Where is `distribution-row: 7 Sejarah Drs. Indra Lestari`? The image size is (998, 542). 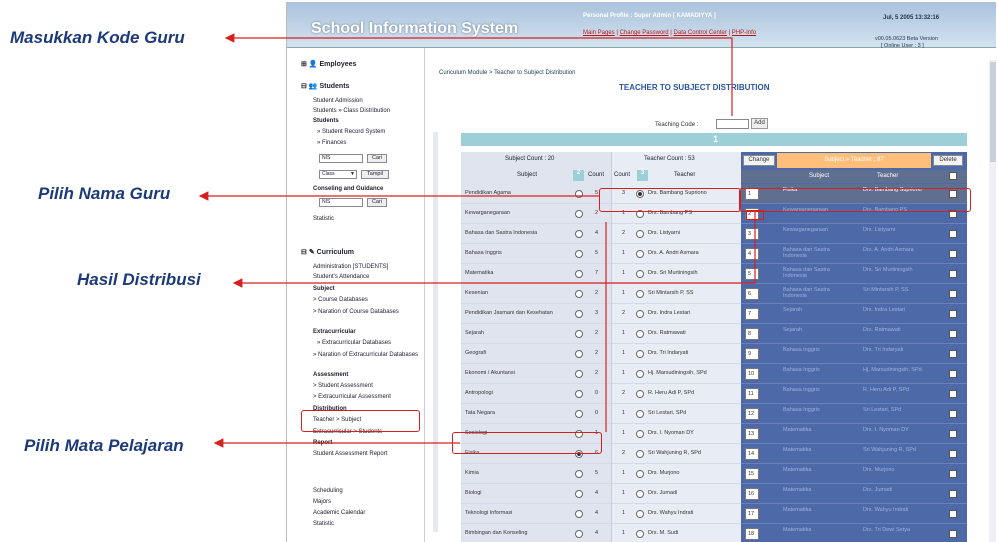 distribution-row: 7 Sejarah Drs. Indra Lestari is located at coordinates (854, 314).